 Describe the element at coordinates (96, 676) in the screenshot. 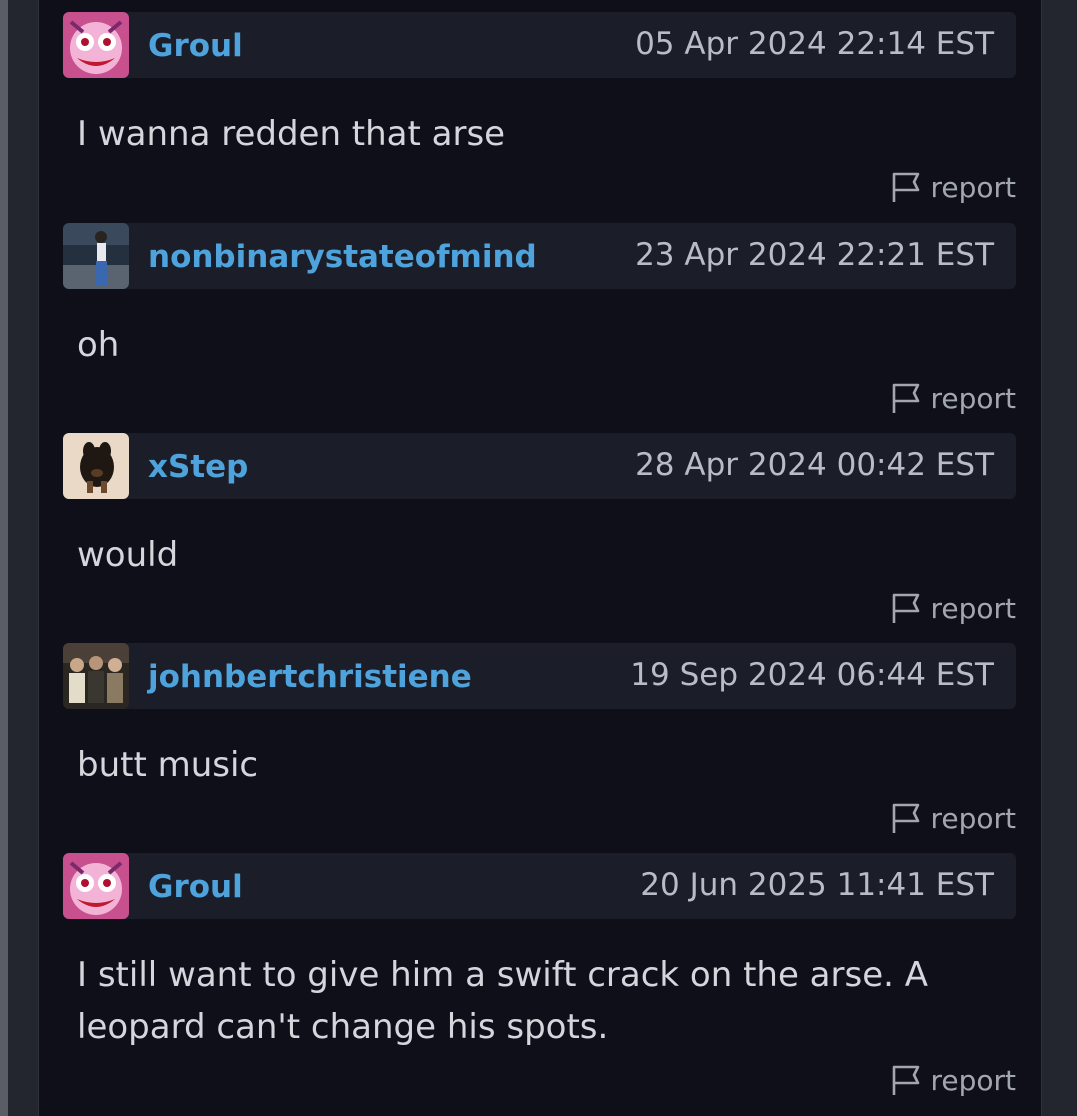

I see `group-photo-avatar` at that location.